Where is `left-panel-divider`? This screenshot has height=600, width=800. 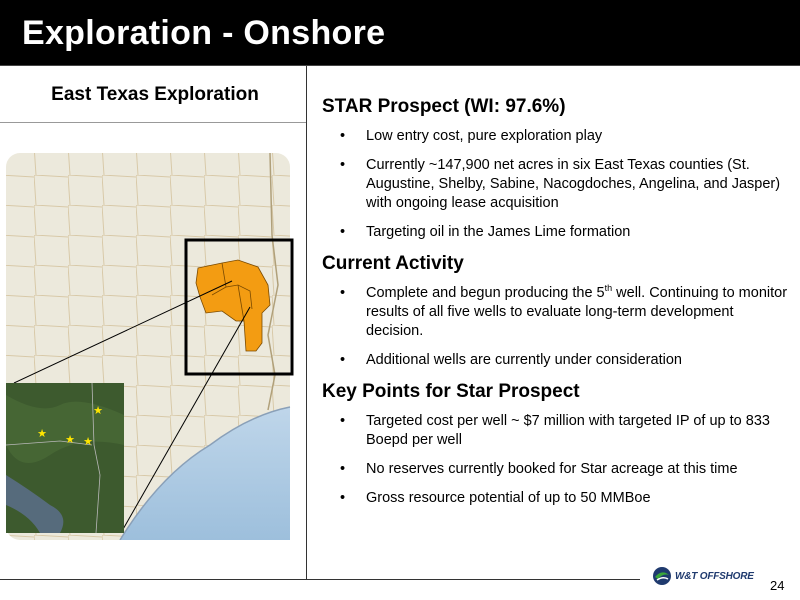 left-panel-divider is located at coordinates (153, 122).